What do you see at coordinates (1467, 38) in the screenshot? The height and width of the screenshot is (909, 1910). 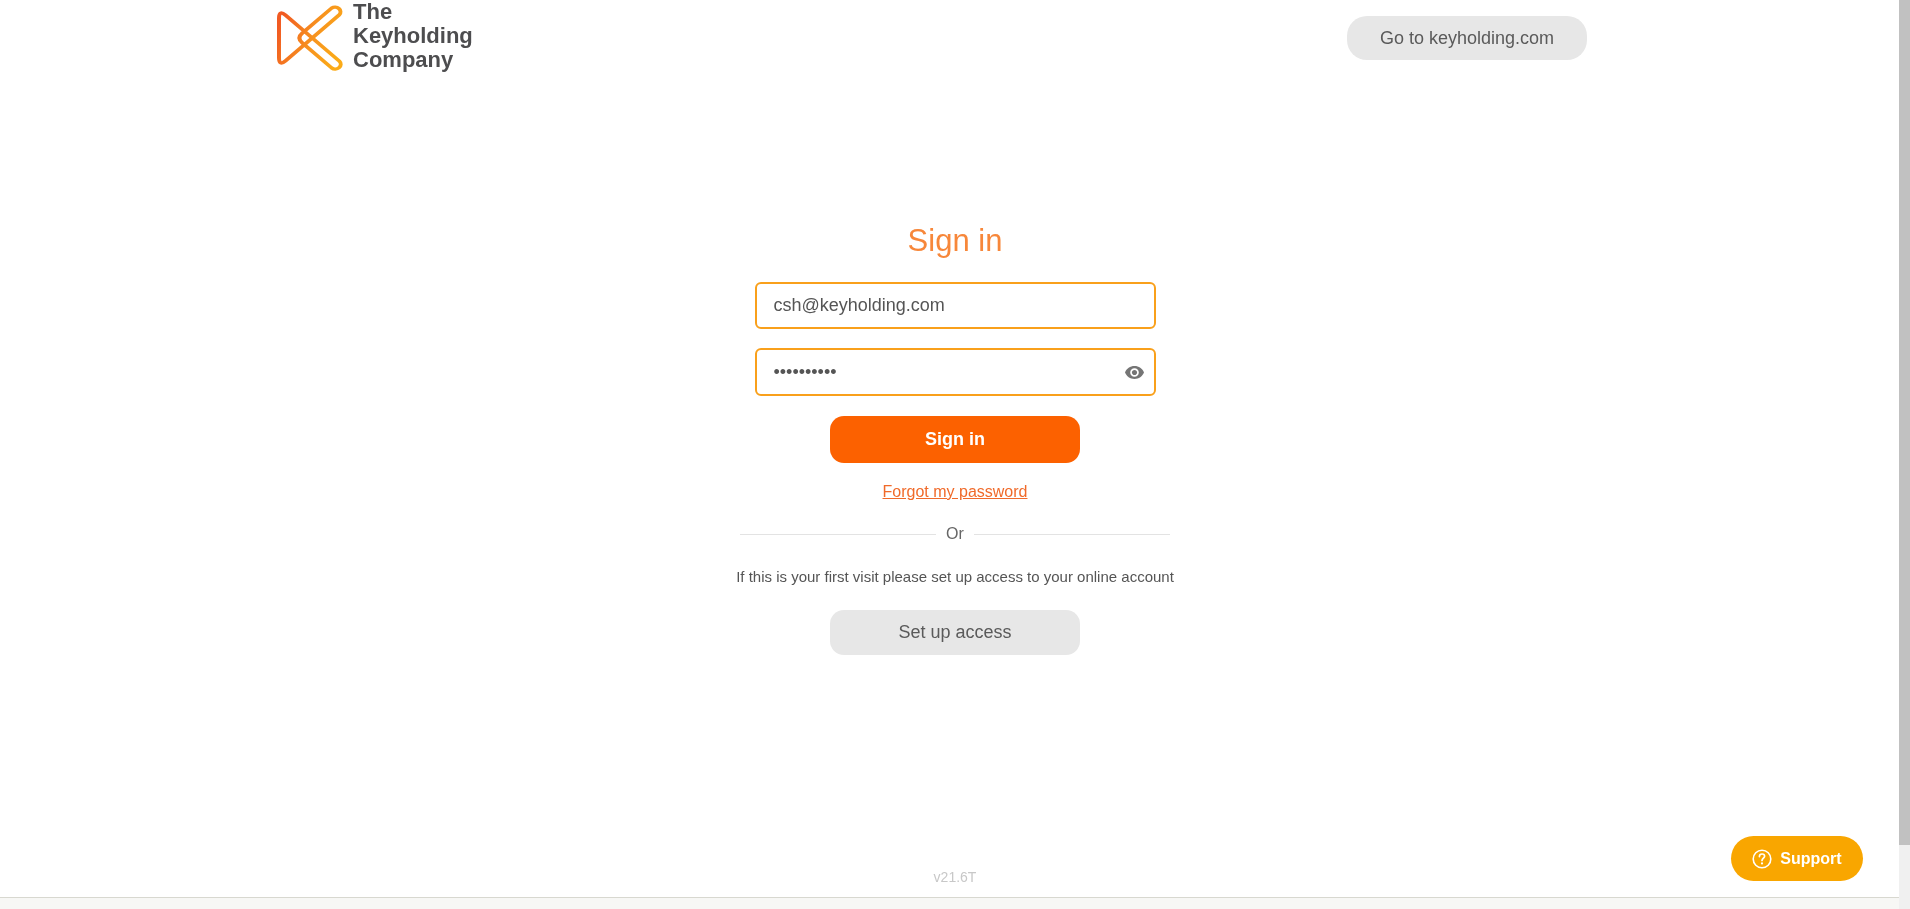 I see `site-link-button: Go to keyholding.com` at bounding box center [1467, 38].